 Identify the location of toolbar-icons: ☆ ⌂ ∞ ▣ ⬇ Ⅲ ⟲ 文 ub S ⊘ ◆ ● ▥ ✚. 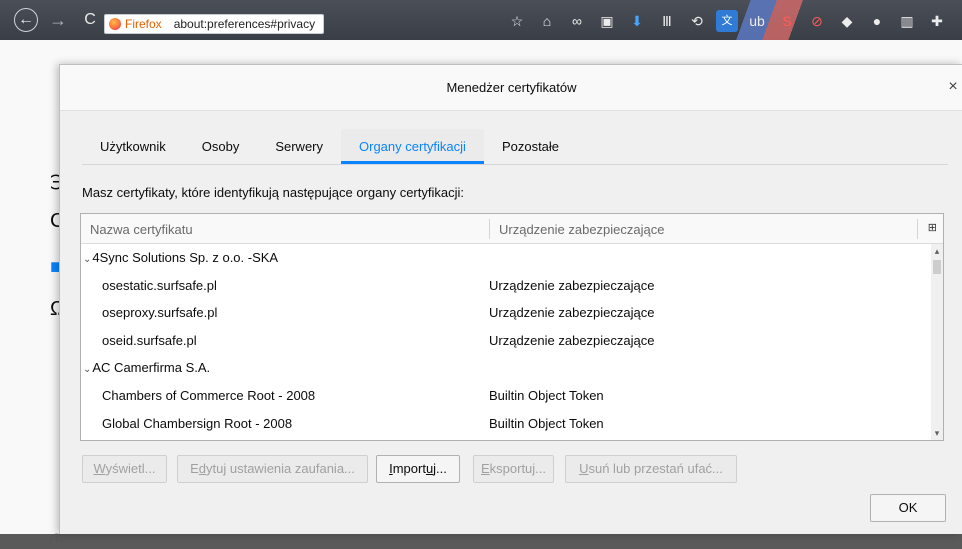
(727, 21).